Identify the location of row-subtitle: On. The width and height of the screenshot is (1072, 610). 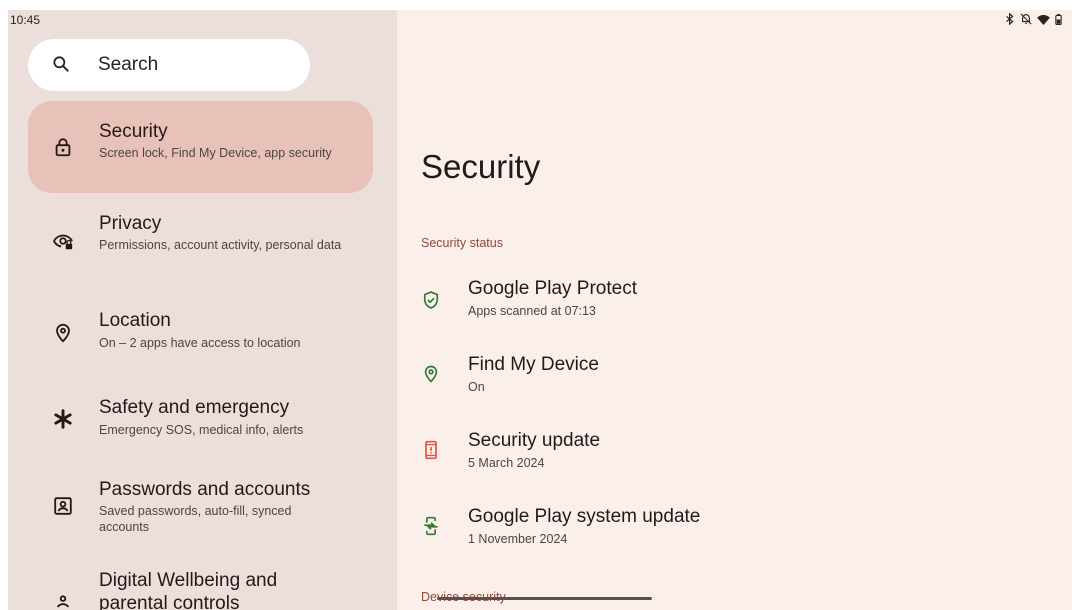
(476, 387).